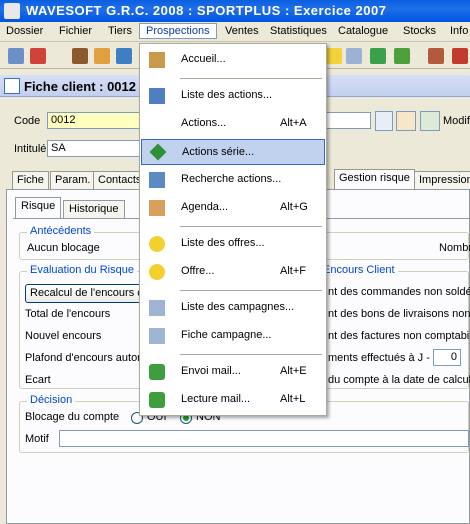  I want to click on user-icon, so click(124, 56).